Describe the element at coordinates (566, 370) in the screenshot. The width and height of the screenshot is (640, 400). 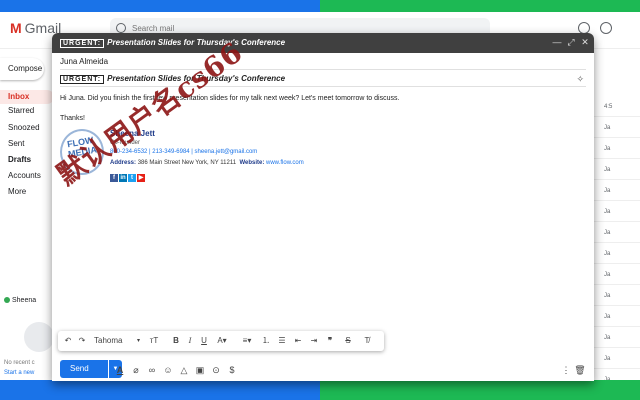
I see `more-options-icon: ⋮` at that location.